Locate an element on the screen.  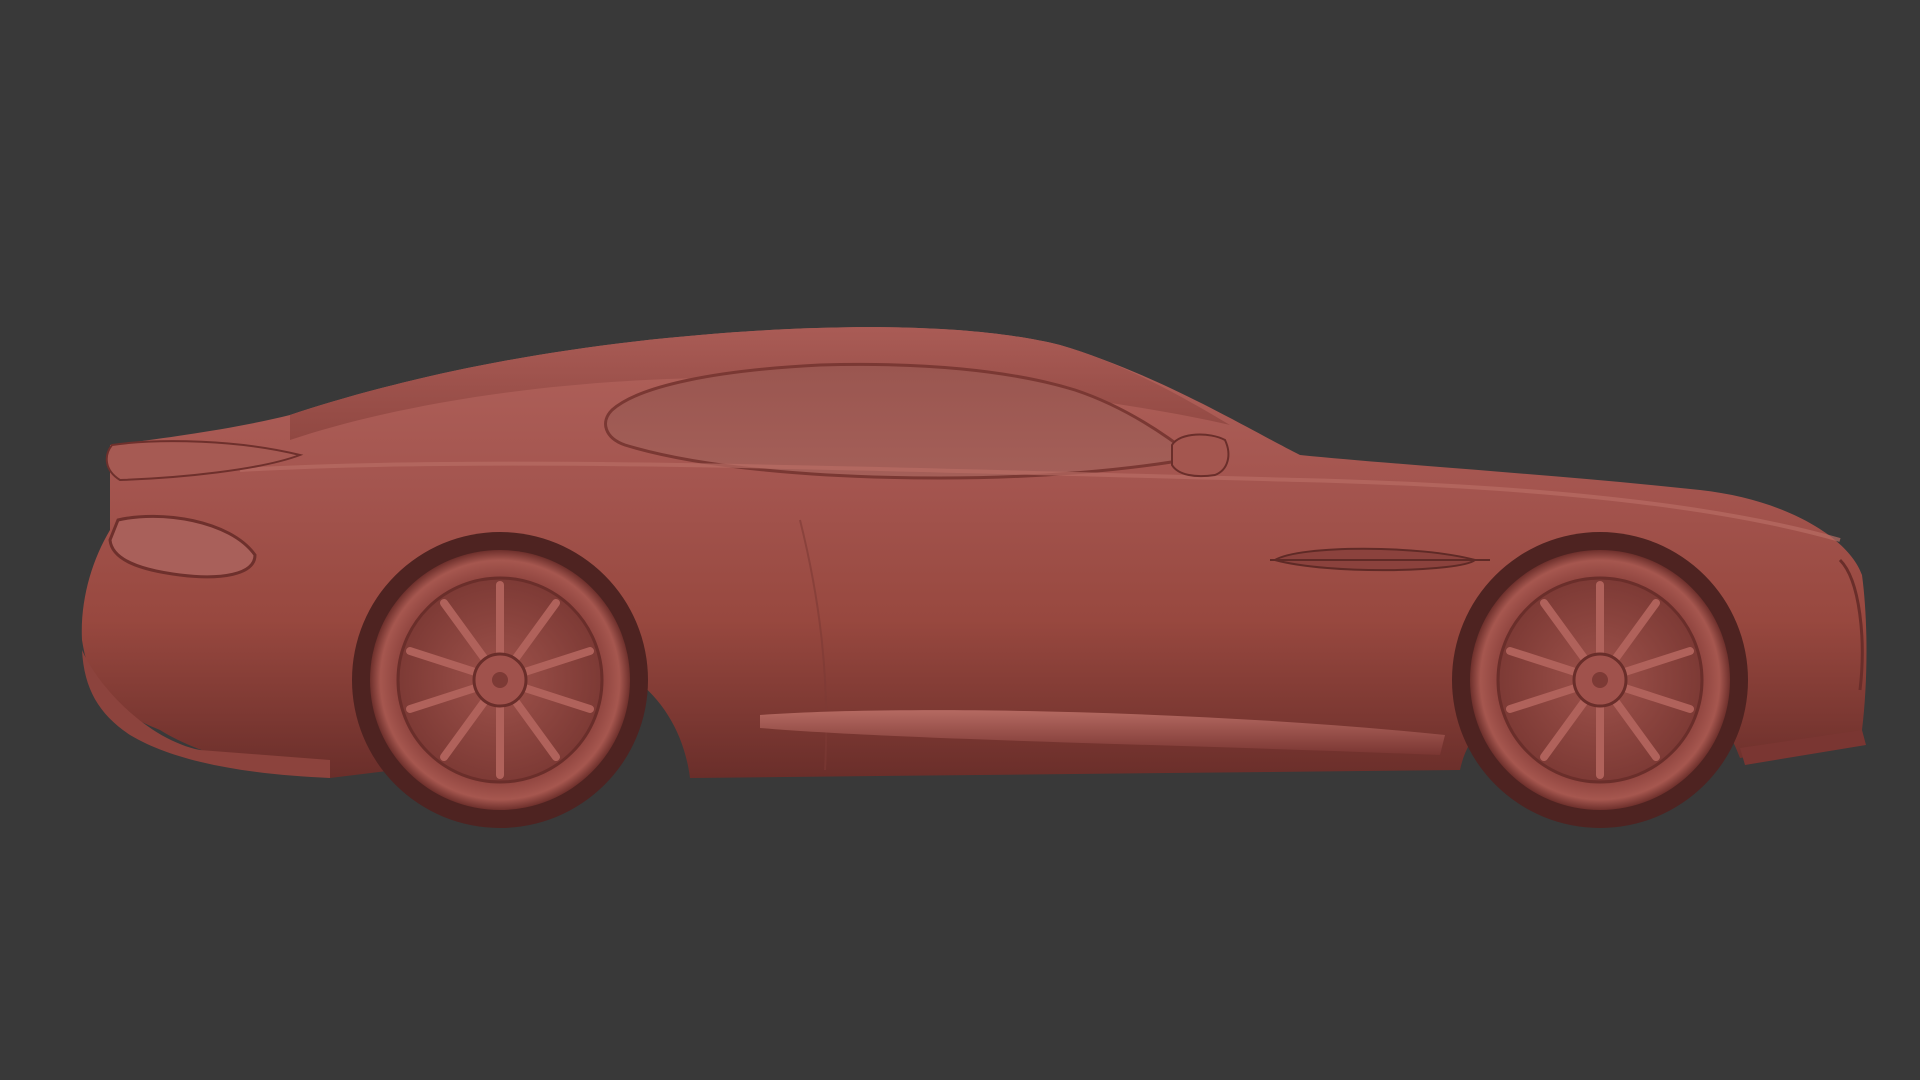
side-mirror is located at coordinates (1200, 455).